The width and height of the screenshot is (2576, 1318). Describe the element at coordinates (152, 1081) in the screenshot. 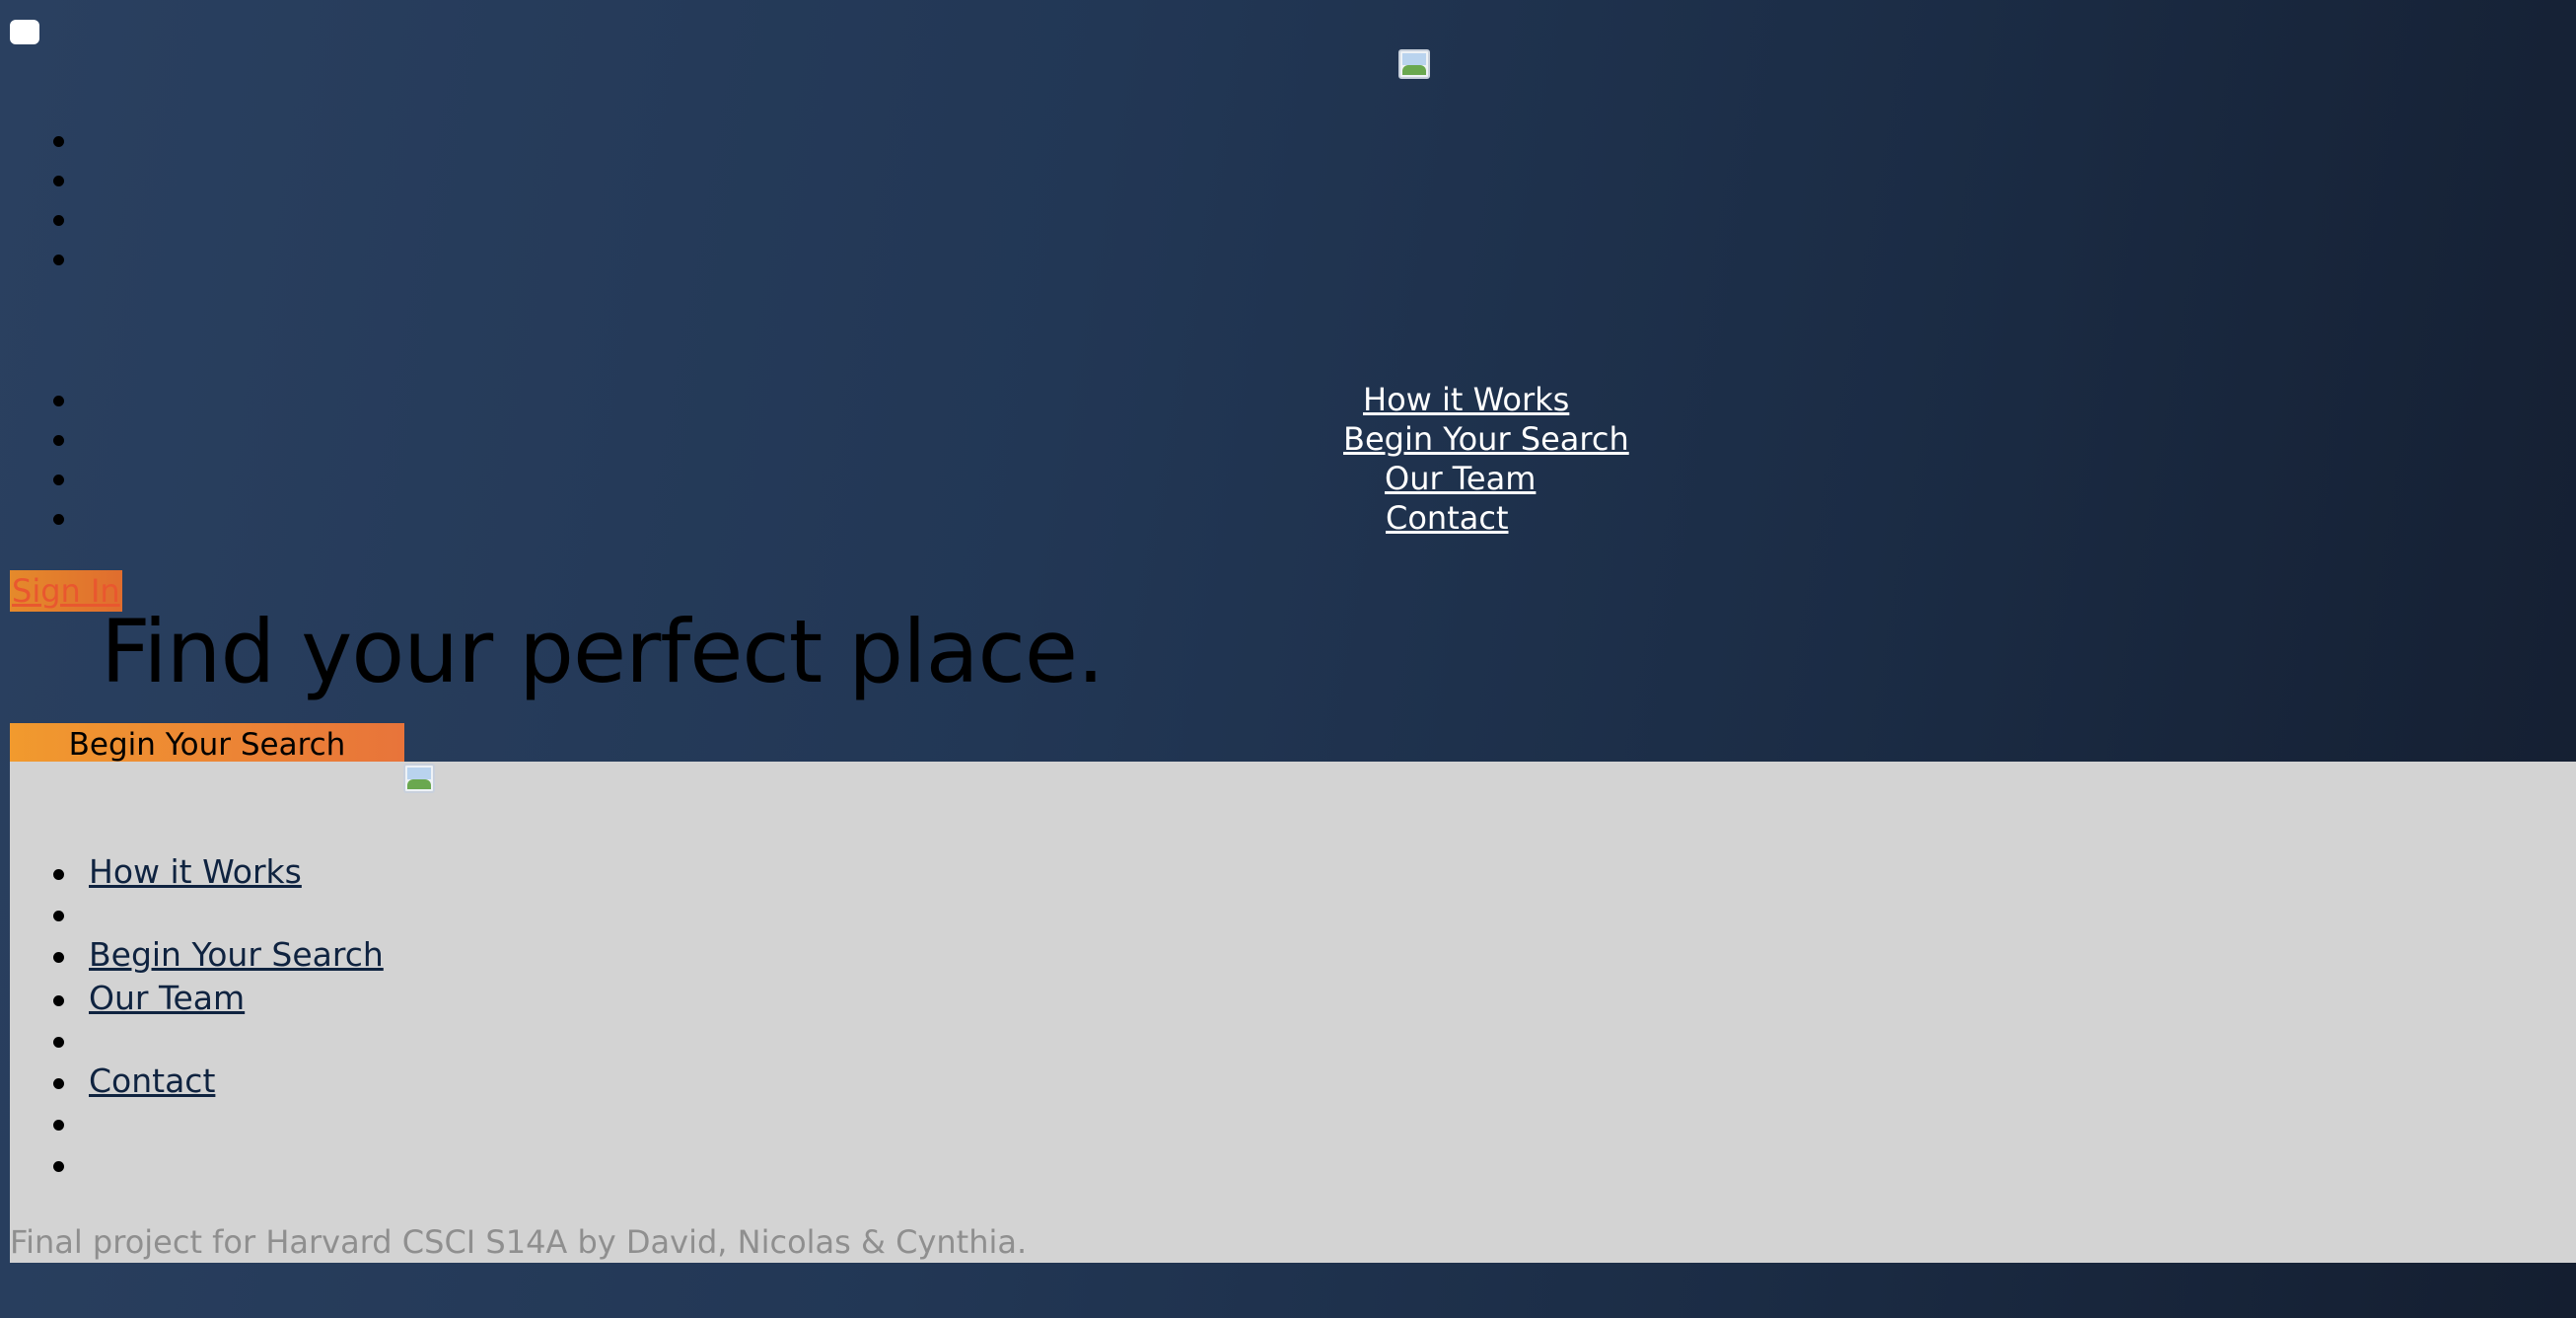

I see `footer-link-contact: Contact` at that location.